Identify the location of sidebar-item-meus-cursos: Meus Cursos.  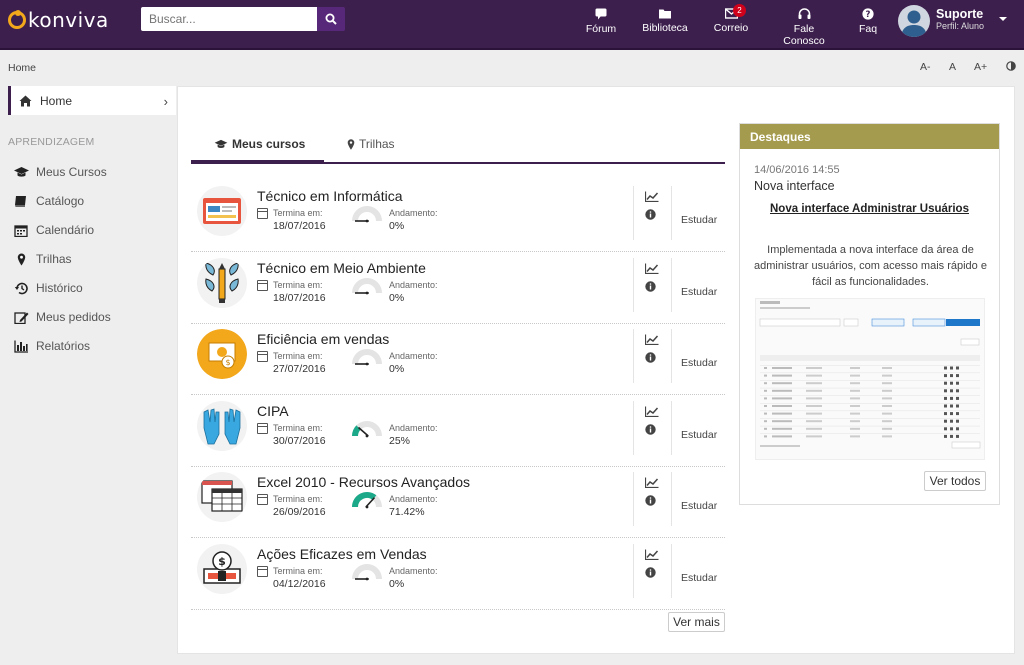
(60, 172).